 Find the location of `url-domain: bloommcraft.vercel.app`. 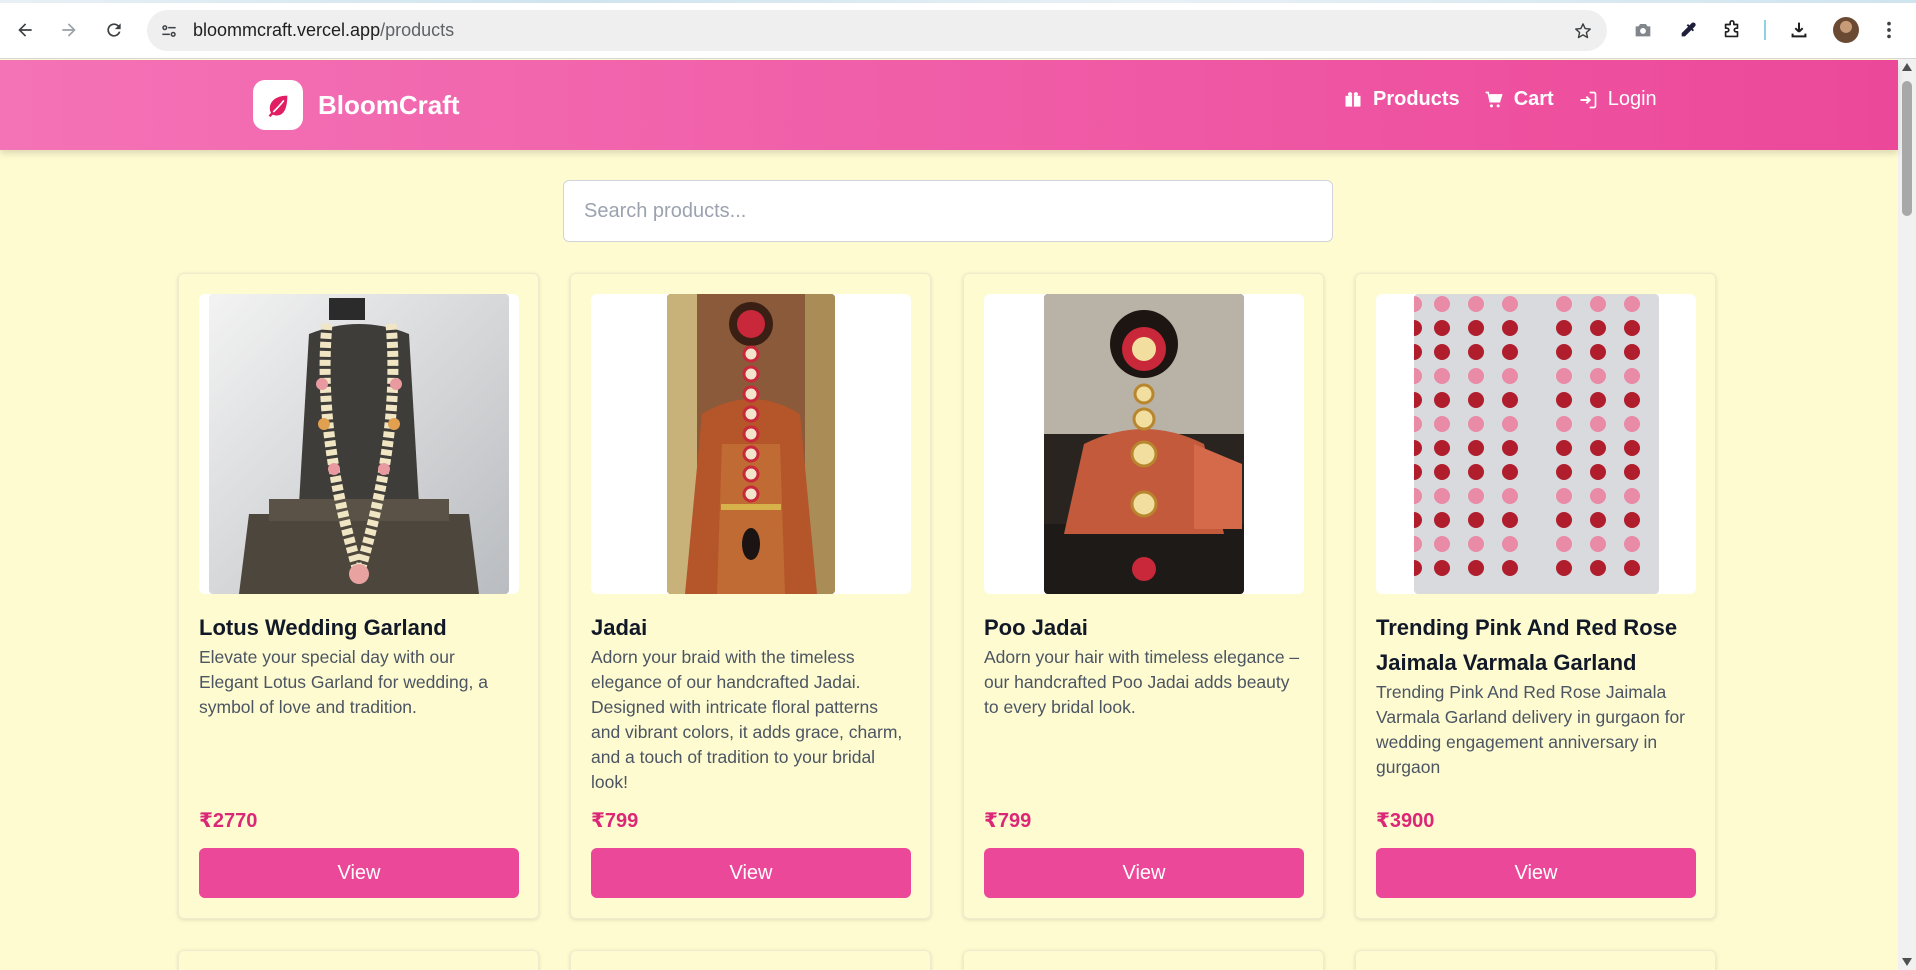

url-domain: bloommcraft.vercel.app is located at coordinates (287, 30).